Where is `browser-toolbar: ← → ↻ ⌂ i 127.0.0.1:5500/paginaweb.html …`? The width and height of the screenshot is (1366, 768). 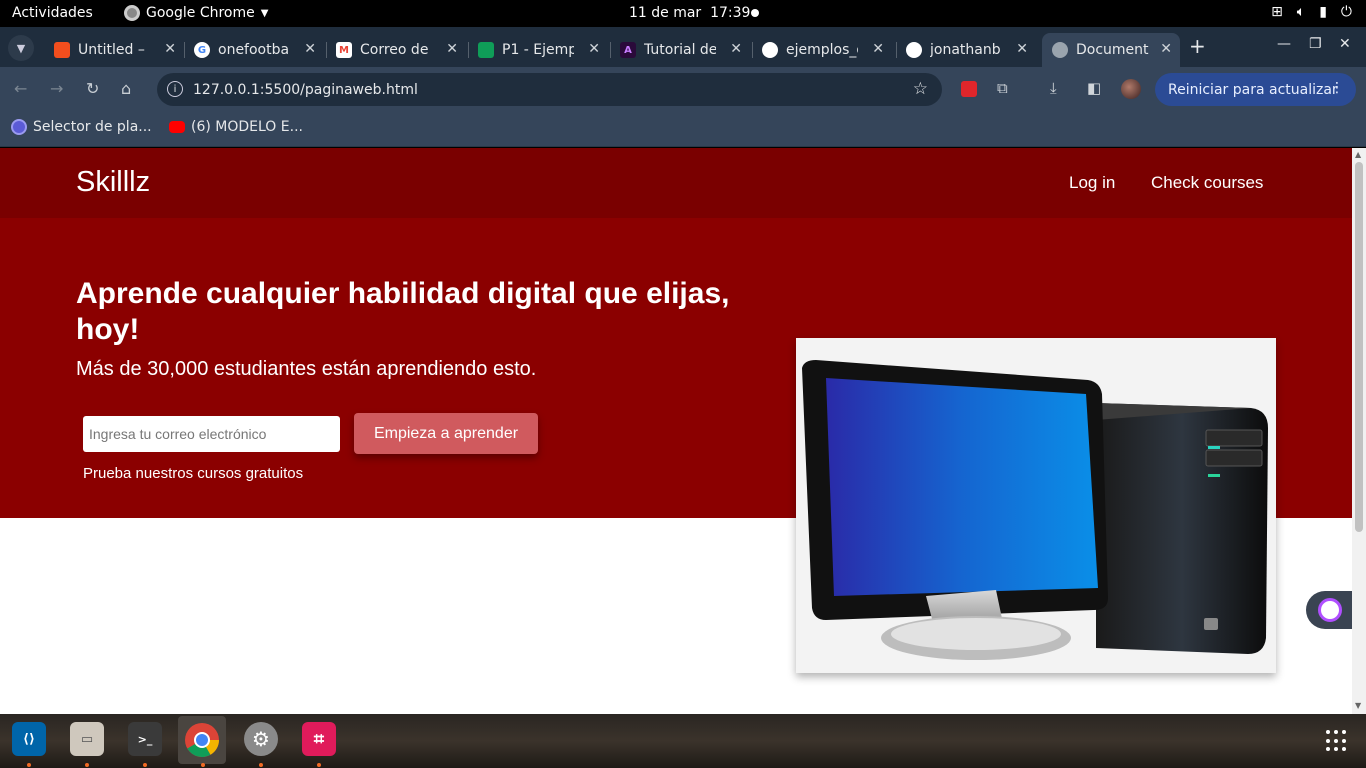
browser-toolbar: ← → ↻ ⌂ i 127.0.0.1:5500/paginaweb.html … is located at coordinates (683, 89).